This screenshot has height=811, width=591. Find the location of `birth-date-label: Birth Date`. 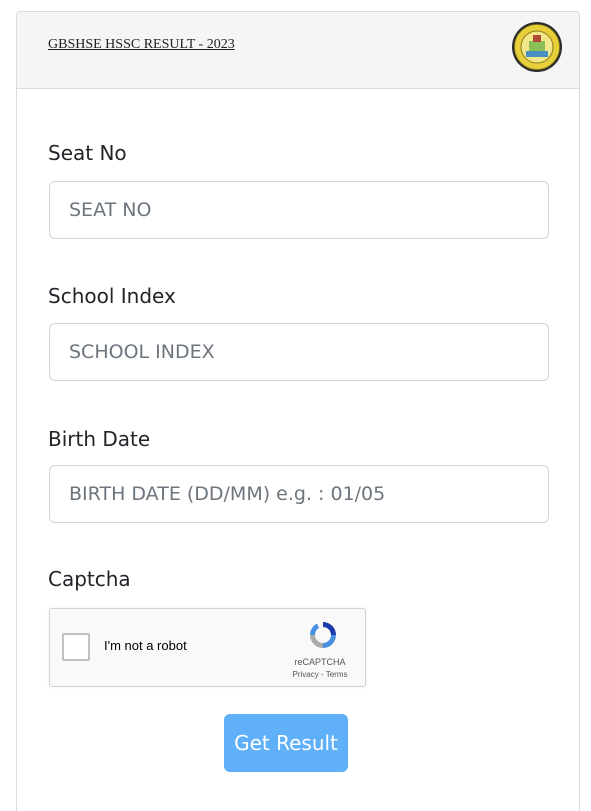

birth-date-label: Birth Date is located at coordinates (99, 439).